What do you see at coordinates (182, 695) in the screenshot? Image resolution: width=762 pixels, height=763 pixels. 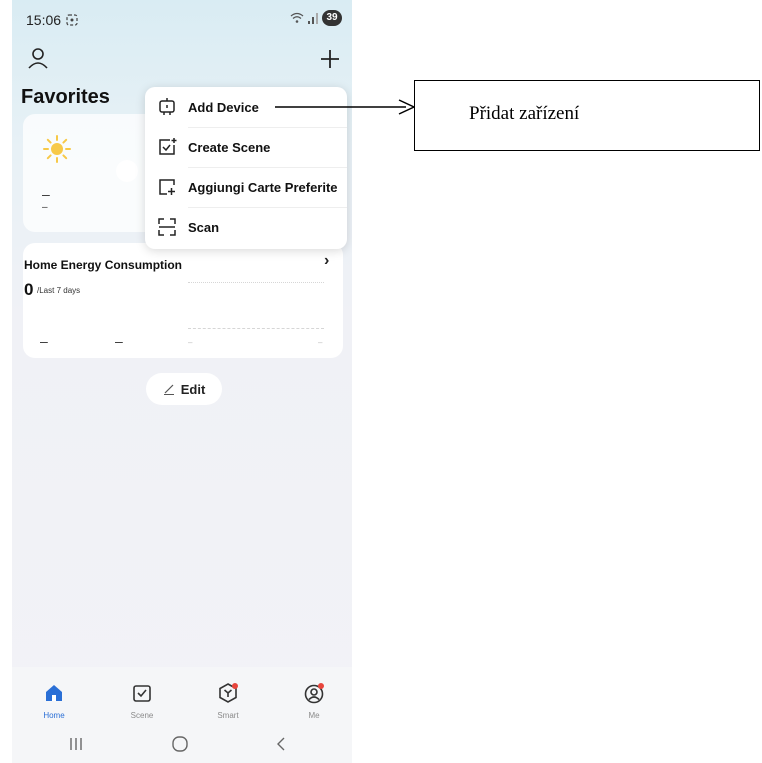 I see `bottom-tab-bar: Home Scene Smart Me` at bounding box center [182, 695].